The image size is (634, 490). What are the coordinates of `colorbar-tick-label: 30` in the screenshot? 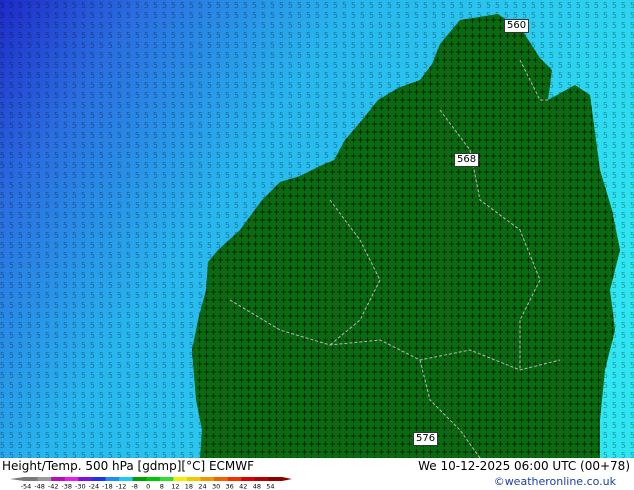 It's located at (216, 486).